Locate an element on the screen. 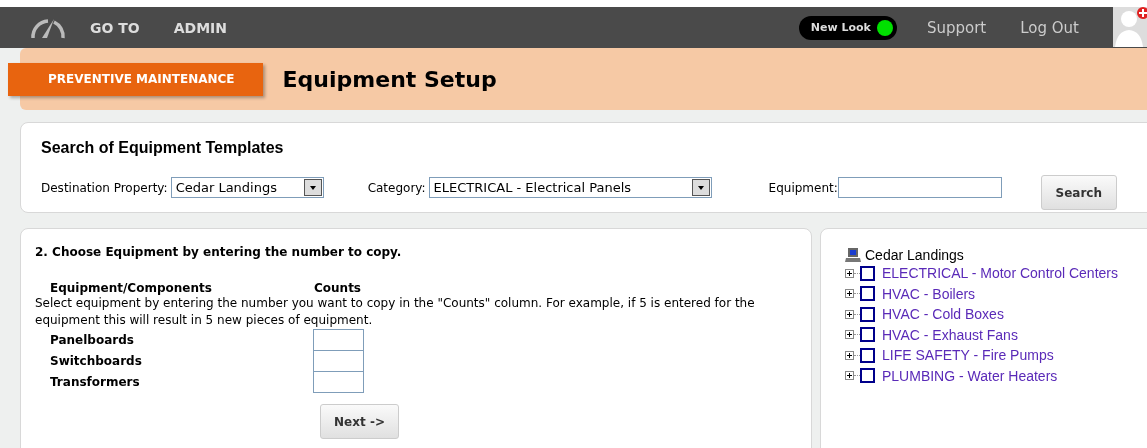 The width and height of the screenshot is (1147, 448). tree-item-link: HVAC - Boilers is located at coordinates (929, 293).